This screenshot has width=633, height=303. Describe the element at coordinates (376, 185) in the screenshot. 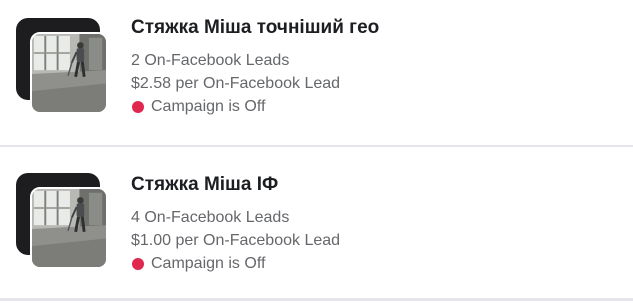

I see `campaign-name: Стяжка Міша ІФ` at that location.